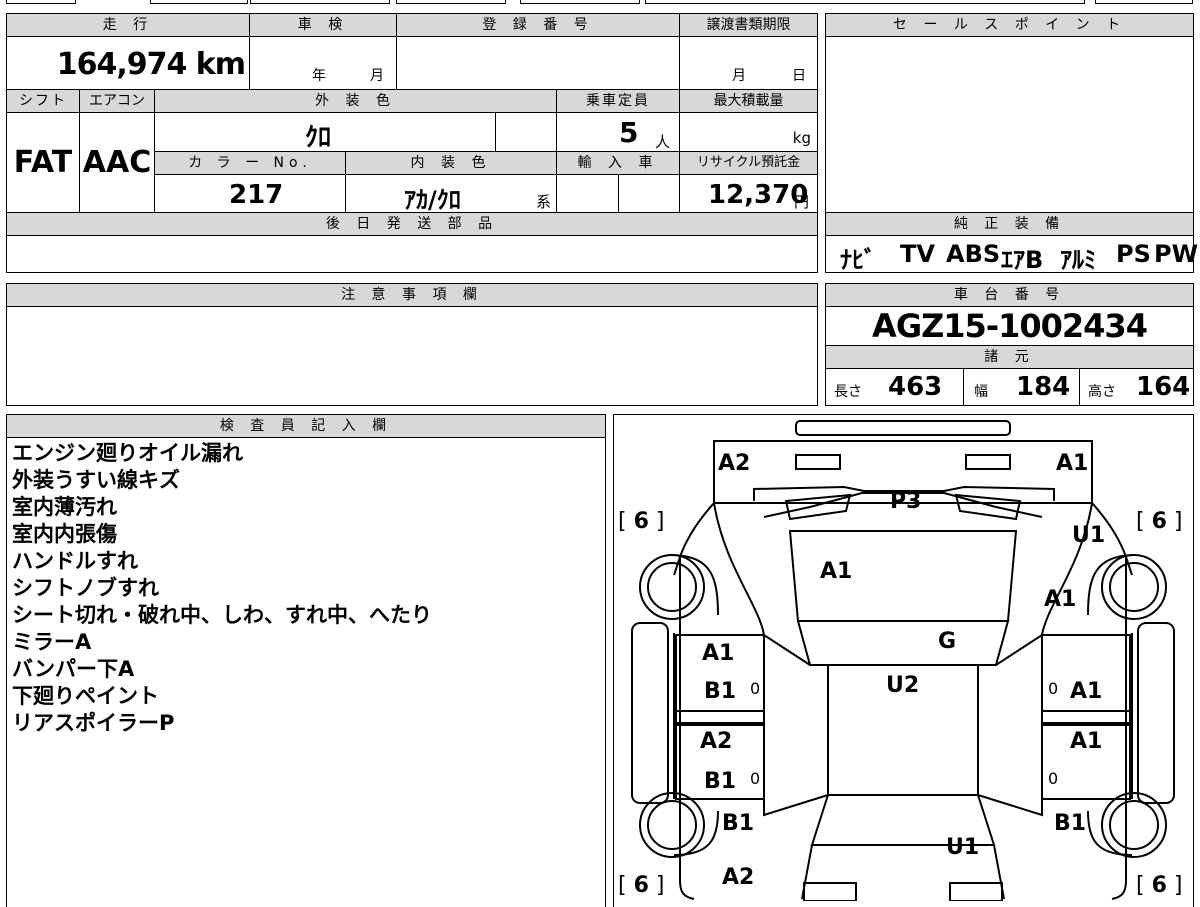 This screenshot has width=1200, height=907. Describe the element at coordinates (1009, 124) in the screenshot. I see `sales-point-cell` at that location.